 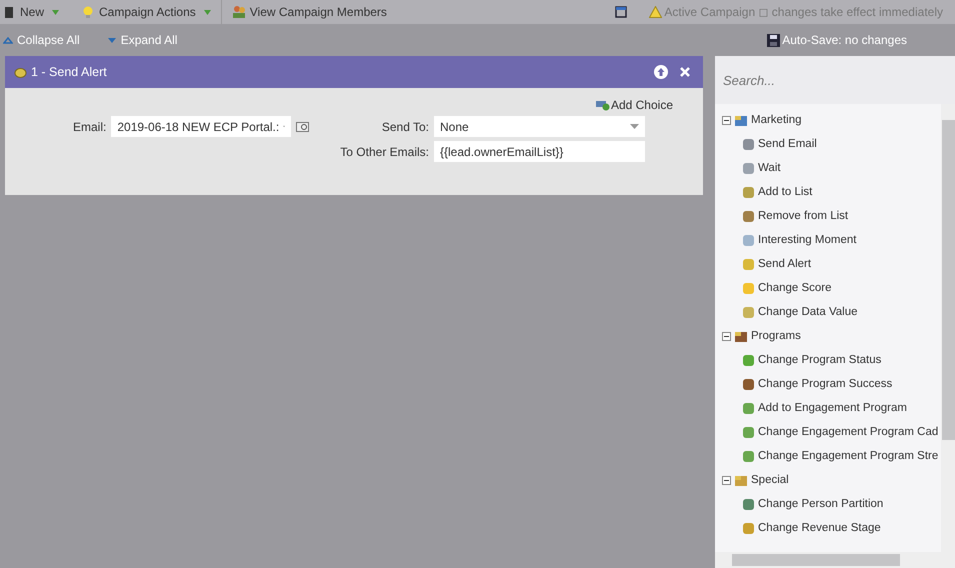 I want to click on tree-group: Special, so click(x=770, y=480).